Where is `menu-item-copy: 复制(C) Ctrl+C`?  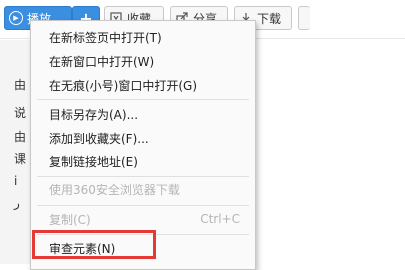 menu-item-copy: 复制(C) Ctrl+C is located at coordinates (143, 219).